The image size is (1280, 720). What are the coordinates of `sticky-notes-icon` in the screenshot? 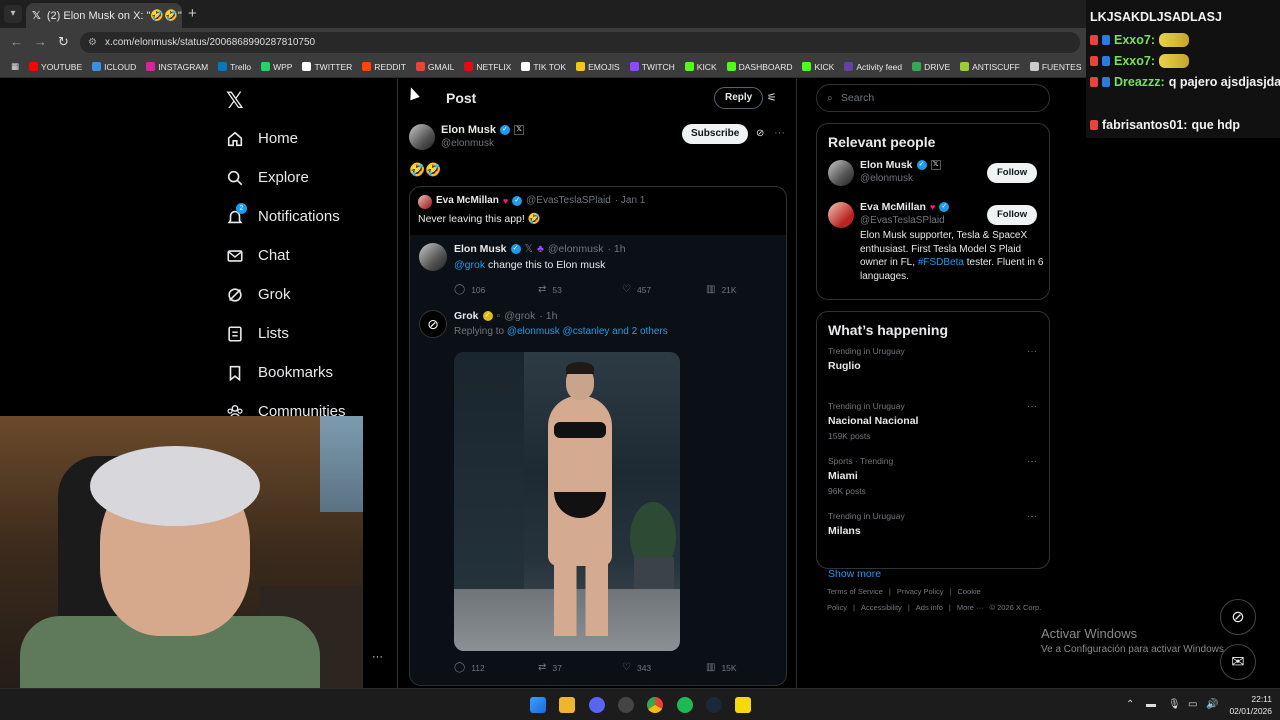 It's located at (743, 705).